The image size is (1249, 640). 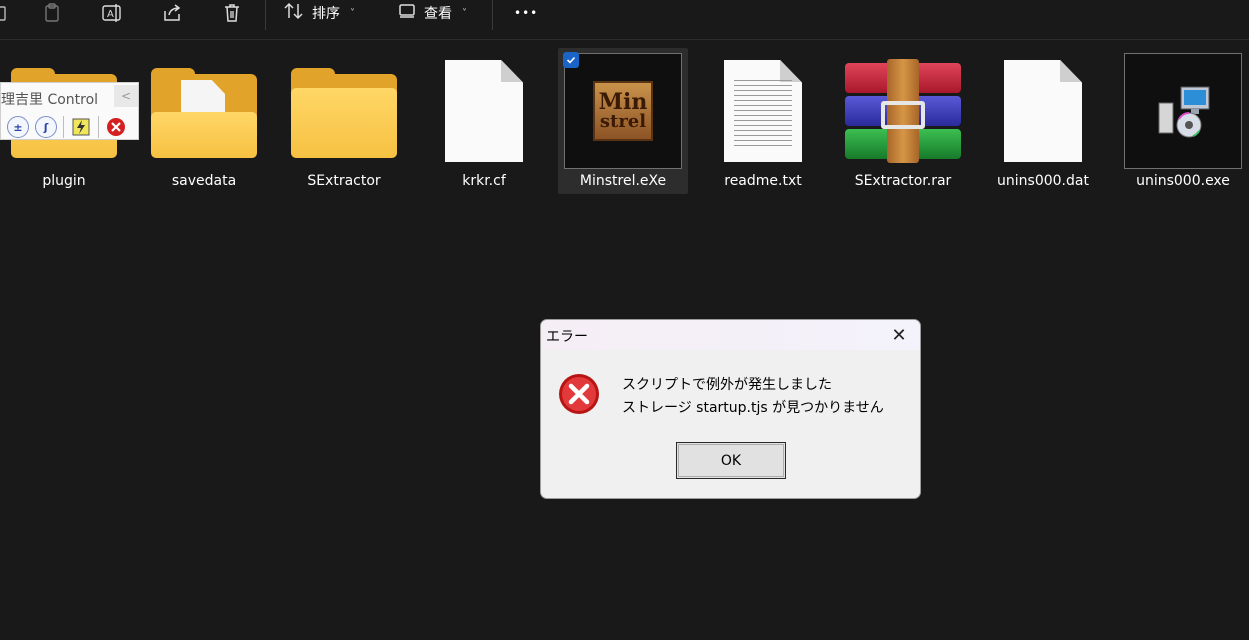 I want to click on file-name: Minstrel.eXe, so click(x=623, y=181).